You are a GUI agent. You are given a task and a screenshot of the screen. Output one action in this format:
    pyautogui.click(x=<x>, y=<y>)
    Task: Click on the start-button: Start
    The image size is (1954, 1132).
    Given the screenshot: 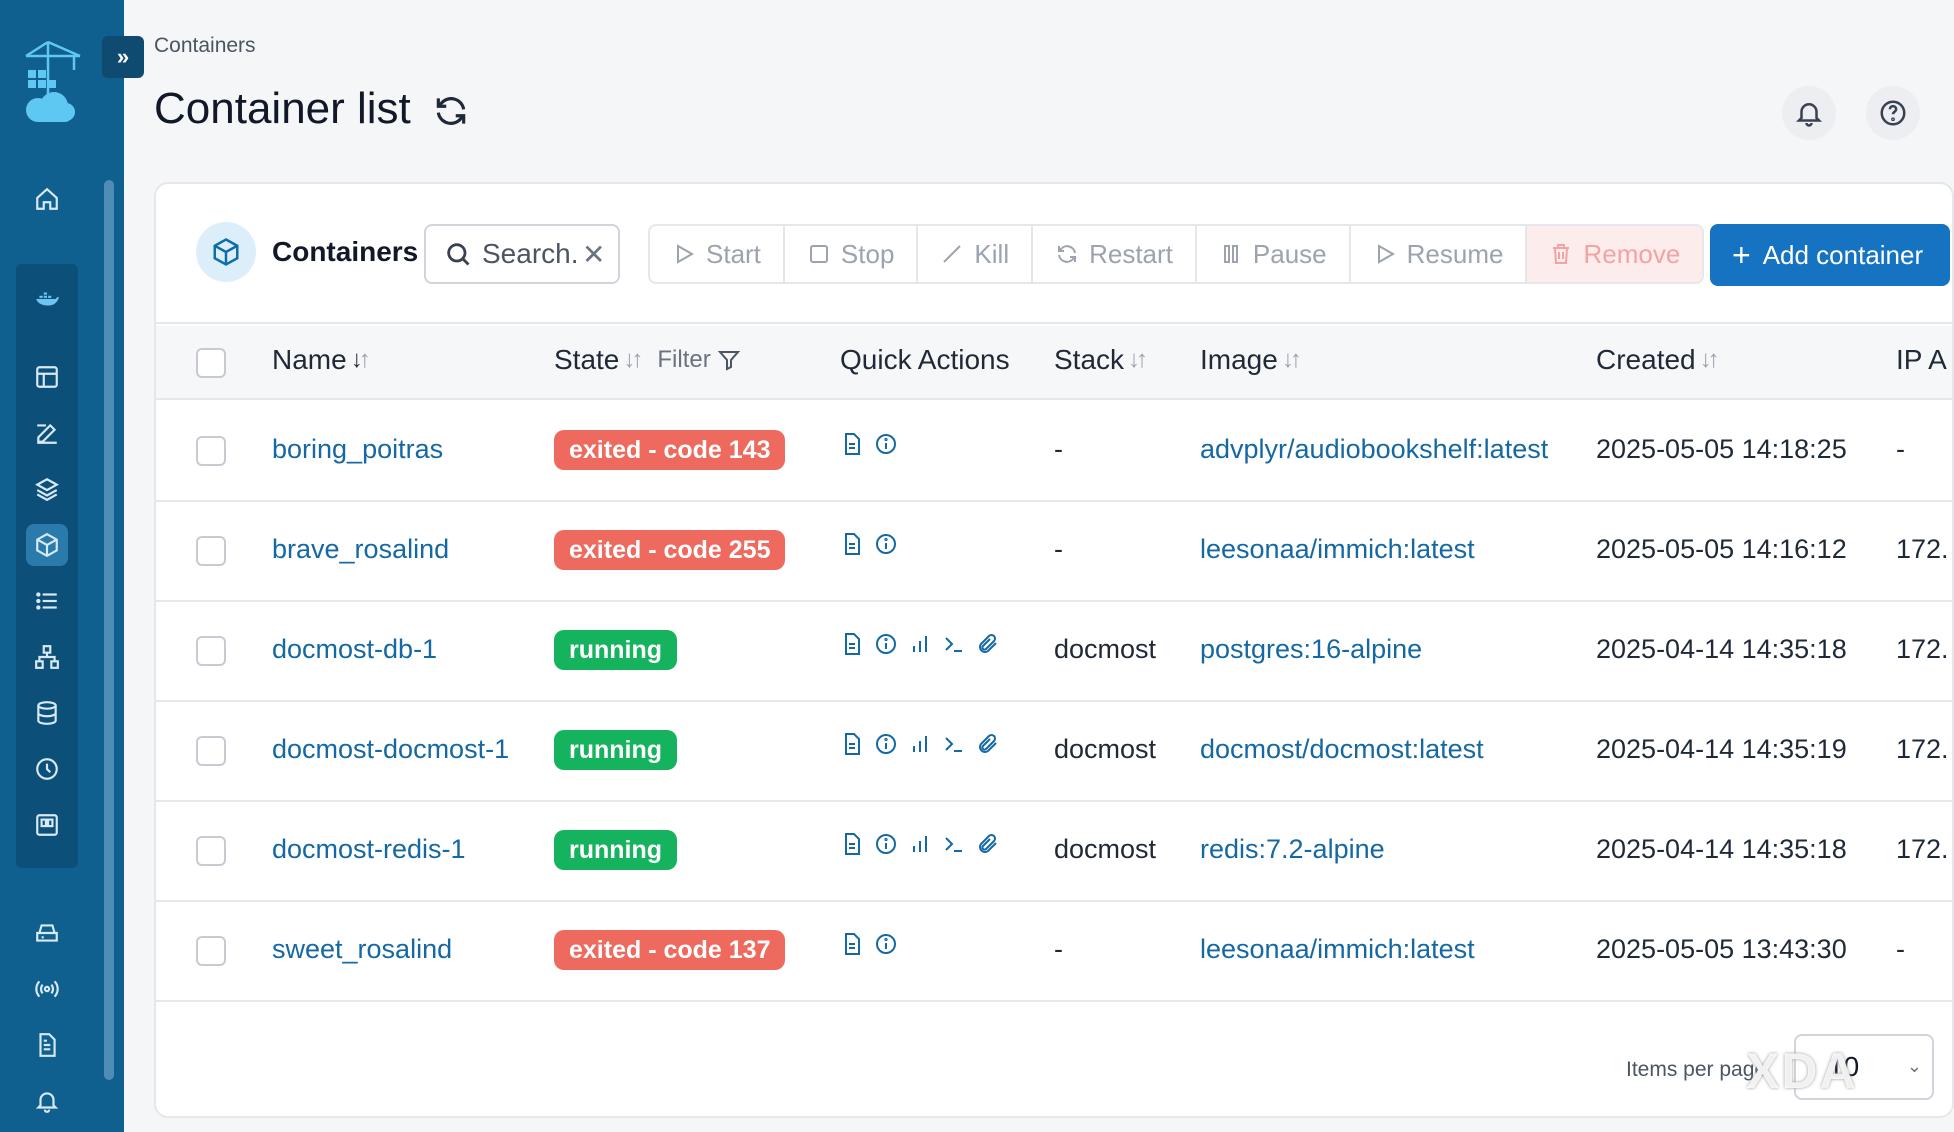 What is the action you would take?
    pyautogui.click(x=717, y=254)
    